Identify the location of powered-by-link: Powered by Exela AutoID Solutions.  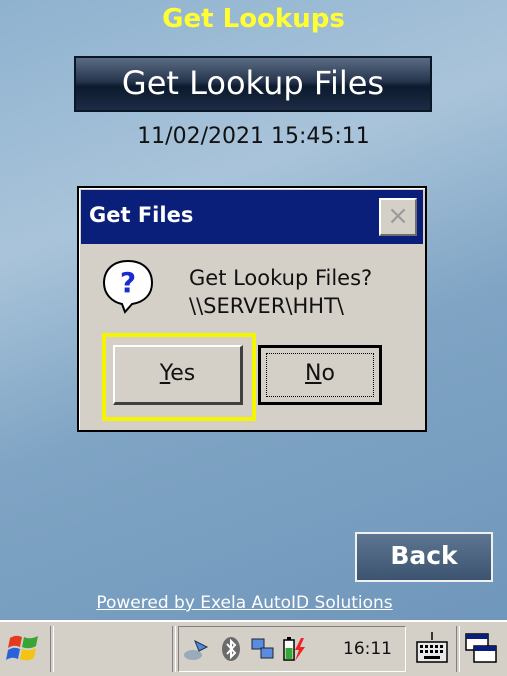
(244, 603).